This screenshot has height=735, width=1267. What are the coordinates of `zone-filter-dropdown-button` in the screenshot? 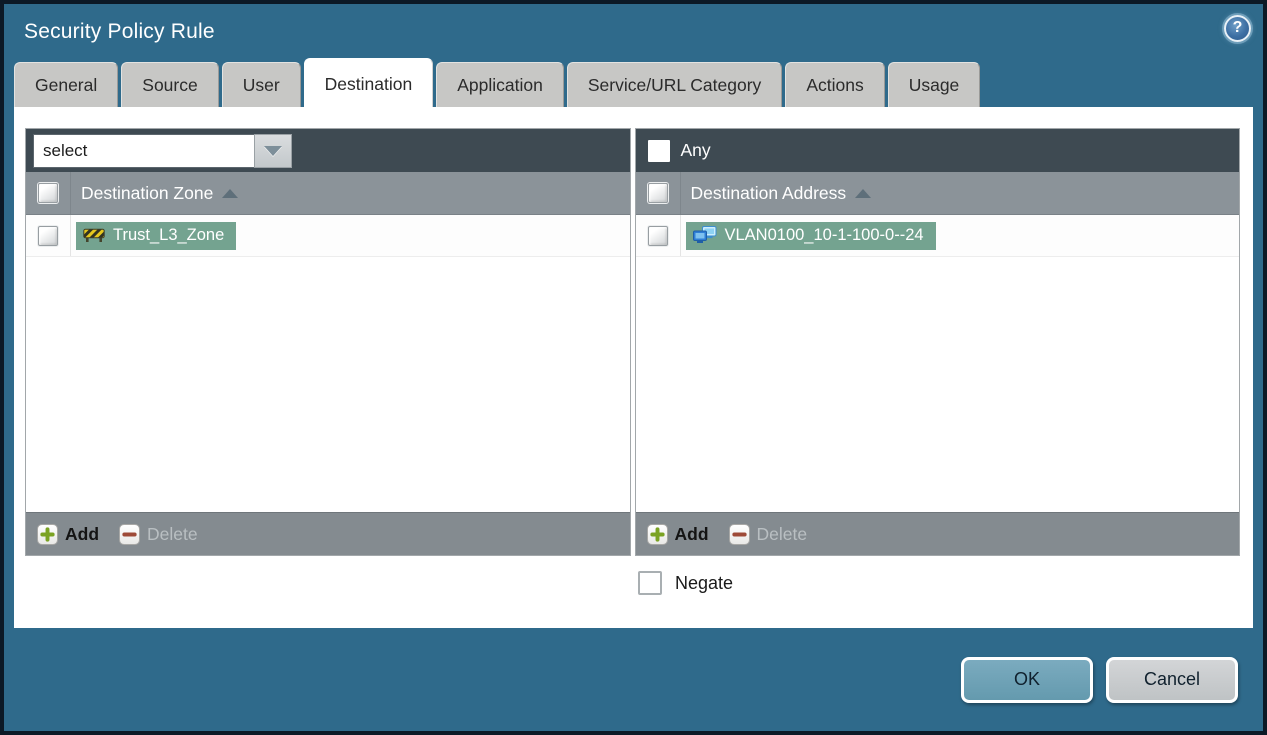 It's located at (273, 150).